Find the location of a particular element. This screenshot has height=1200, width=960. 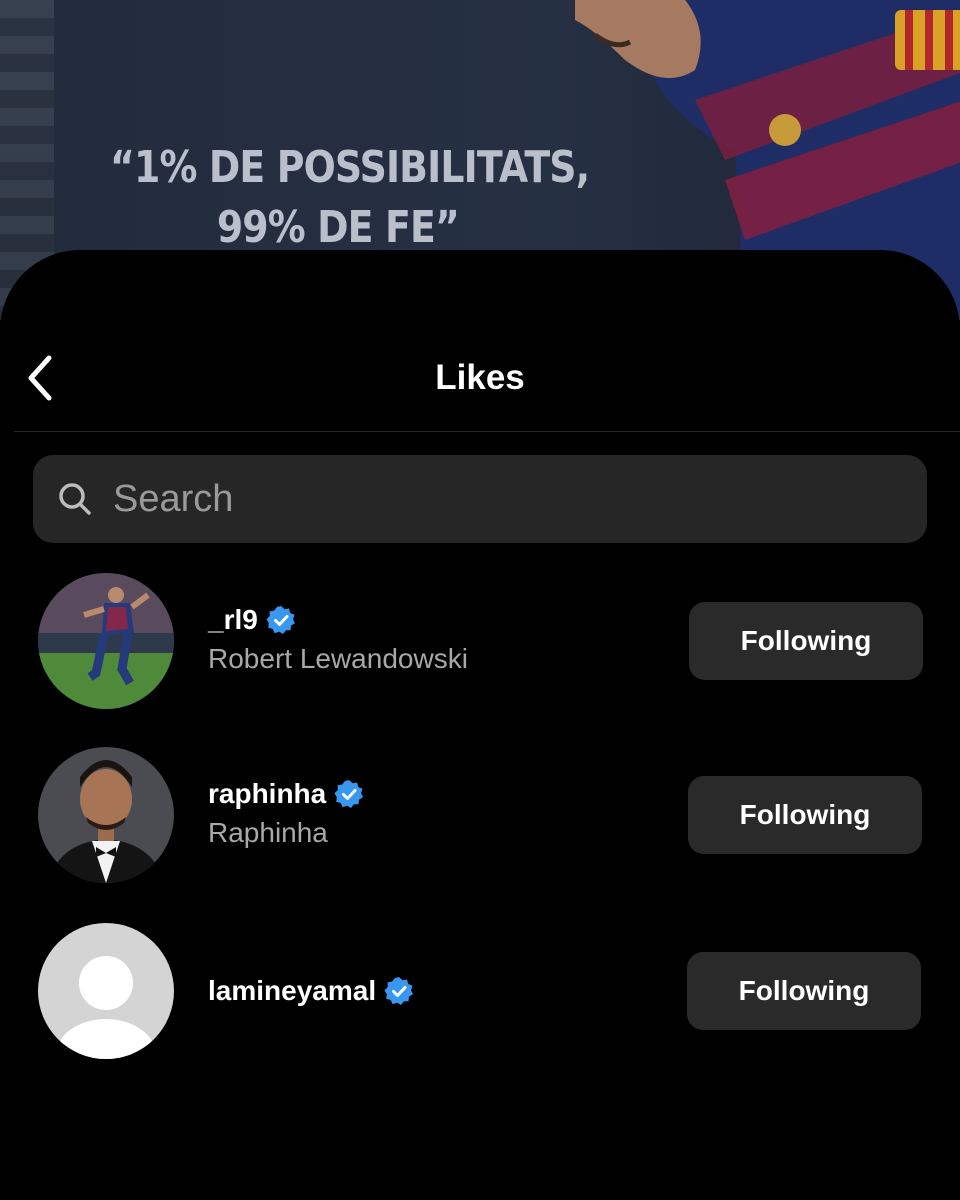

user-info: lamineyamal is located at coordinates (311, 991).